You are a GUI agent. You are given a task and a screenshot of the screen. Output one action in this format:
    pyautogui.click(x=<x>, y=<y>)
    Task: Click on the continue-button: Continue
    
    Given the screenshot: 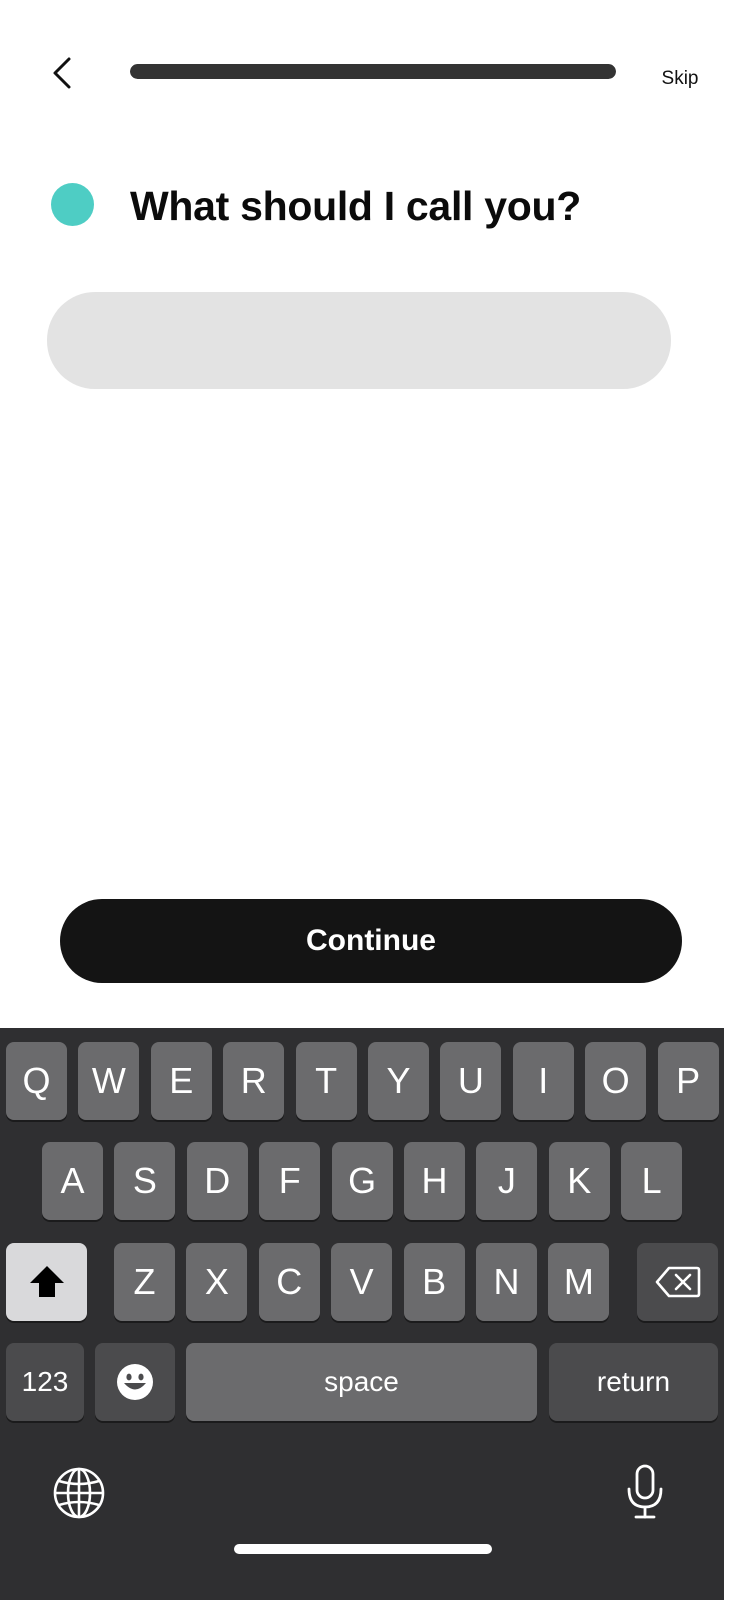 What is the action you would take?
    pyautogui.click(x=371, y=941)
    